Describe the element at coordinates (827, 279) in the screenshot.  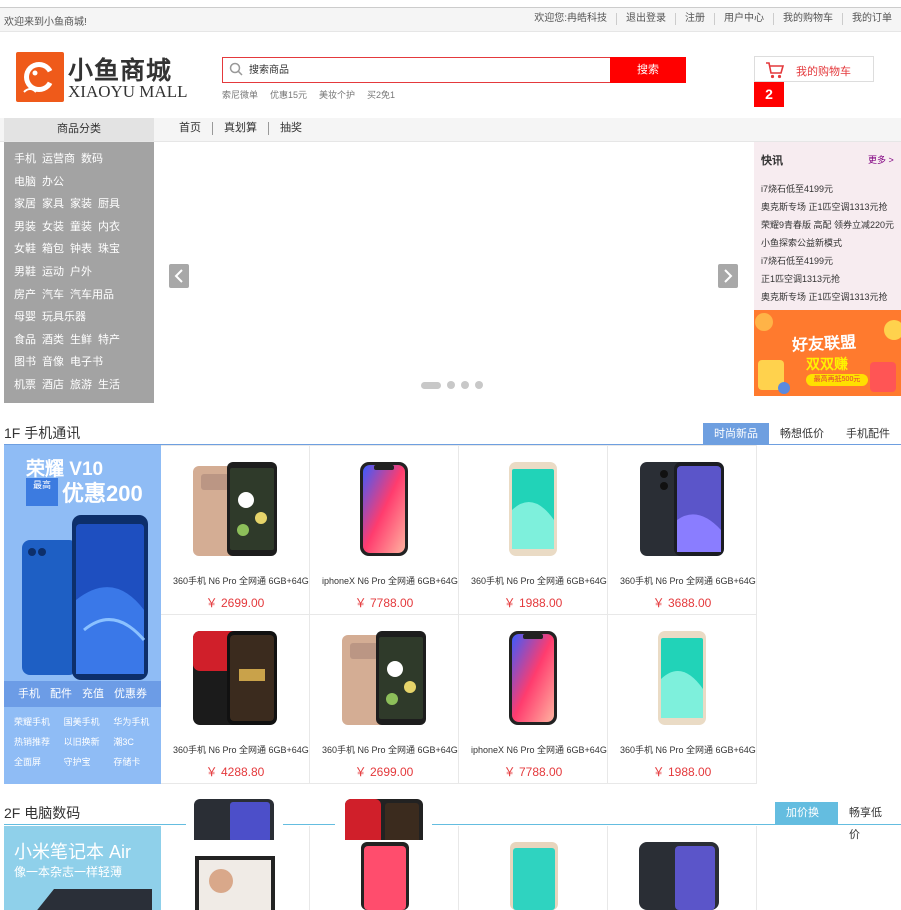
I see `news-item: 正1匹空调1313元抢` at that location.